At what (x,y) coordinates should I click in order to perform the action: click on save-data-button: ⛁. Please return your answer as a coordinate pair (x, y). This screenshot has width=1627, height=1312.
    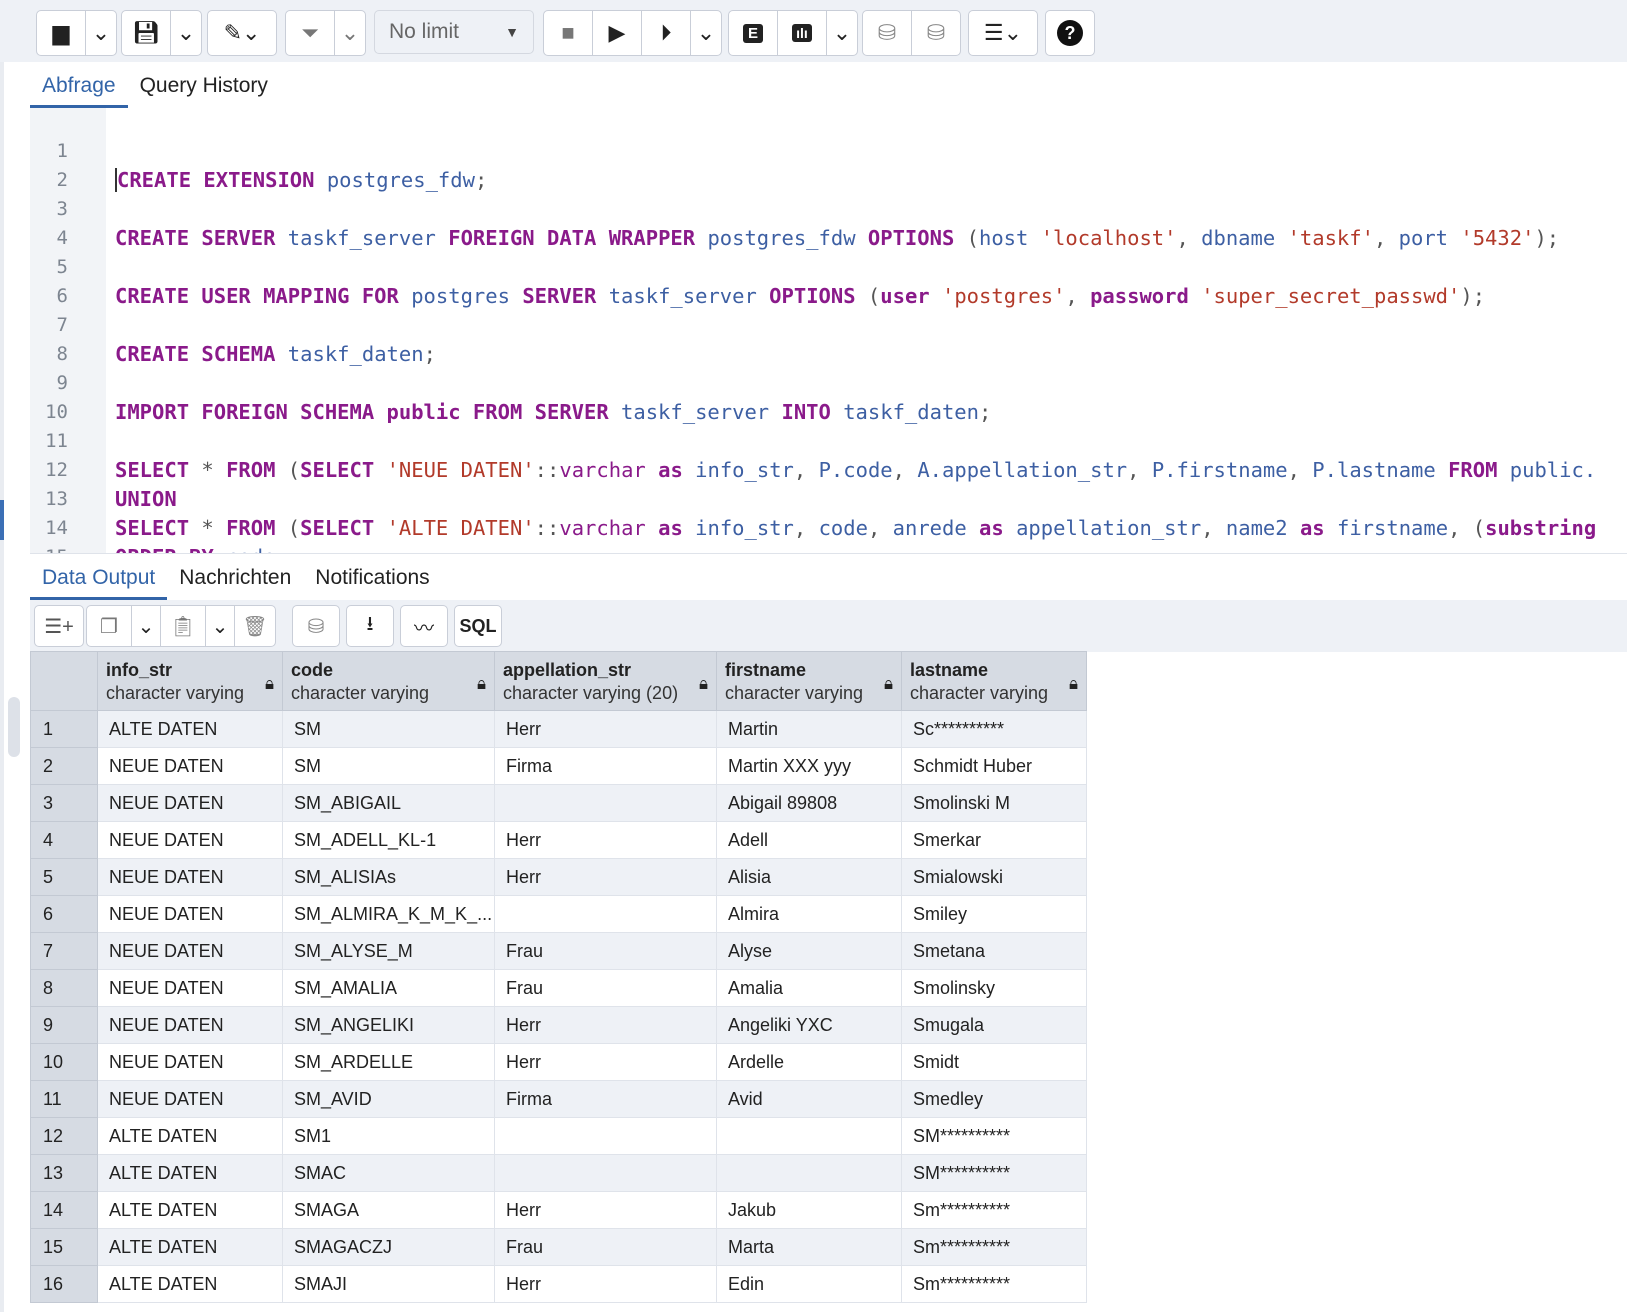
    Looking at the image, I should click on (316, 626).